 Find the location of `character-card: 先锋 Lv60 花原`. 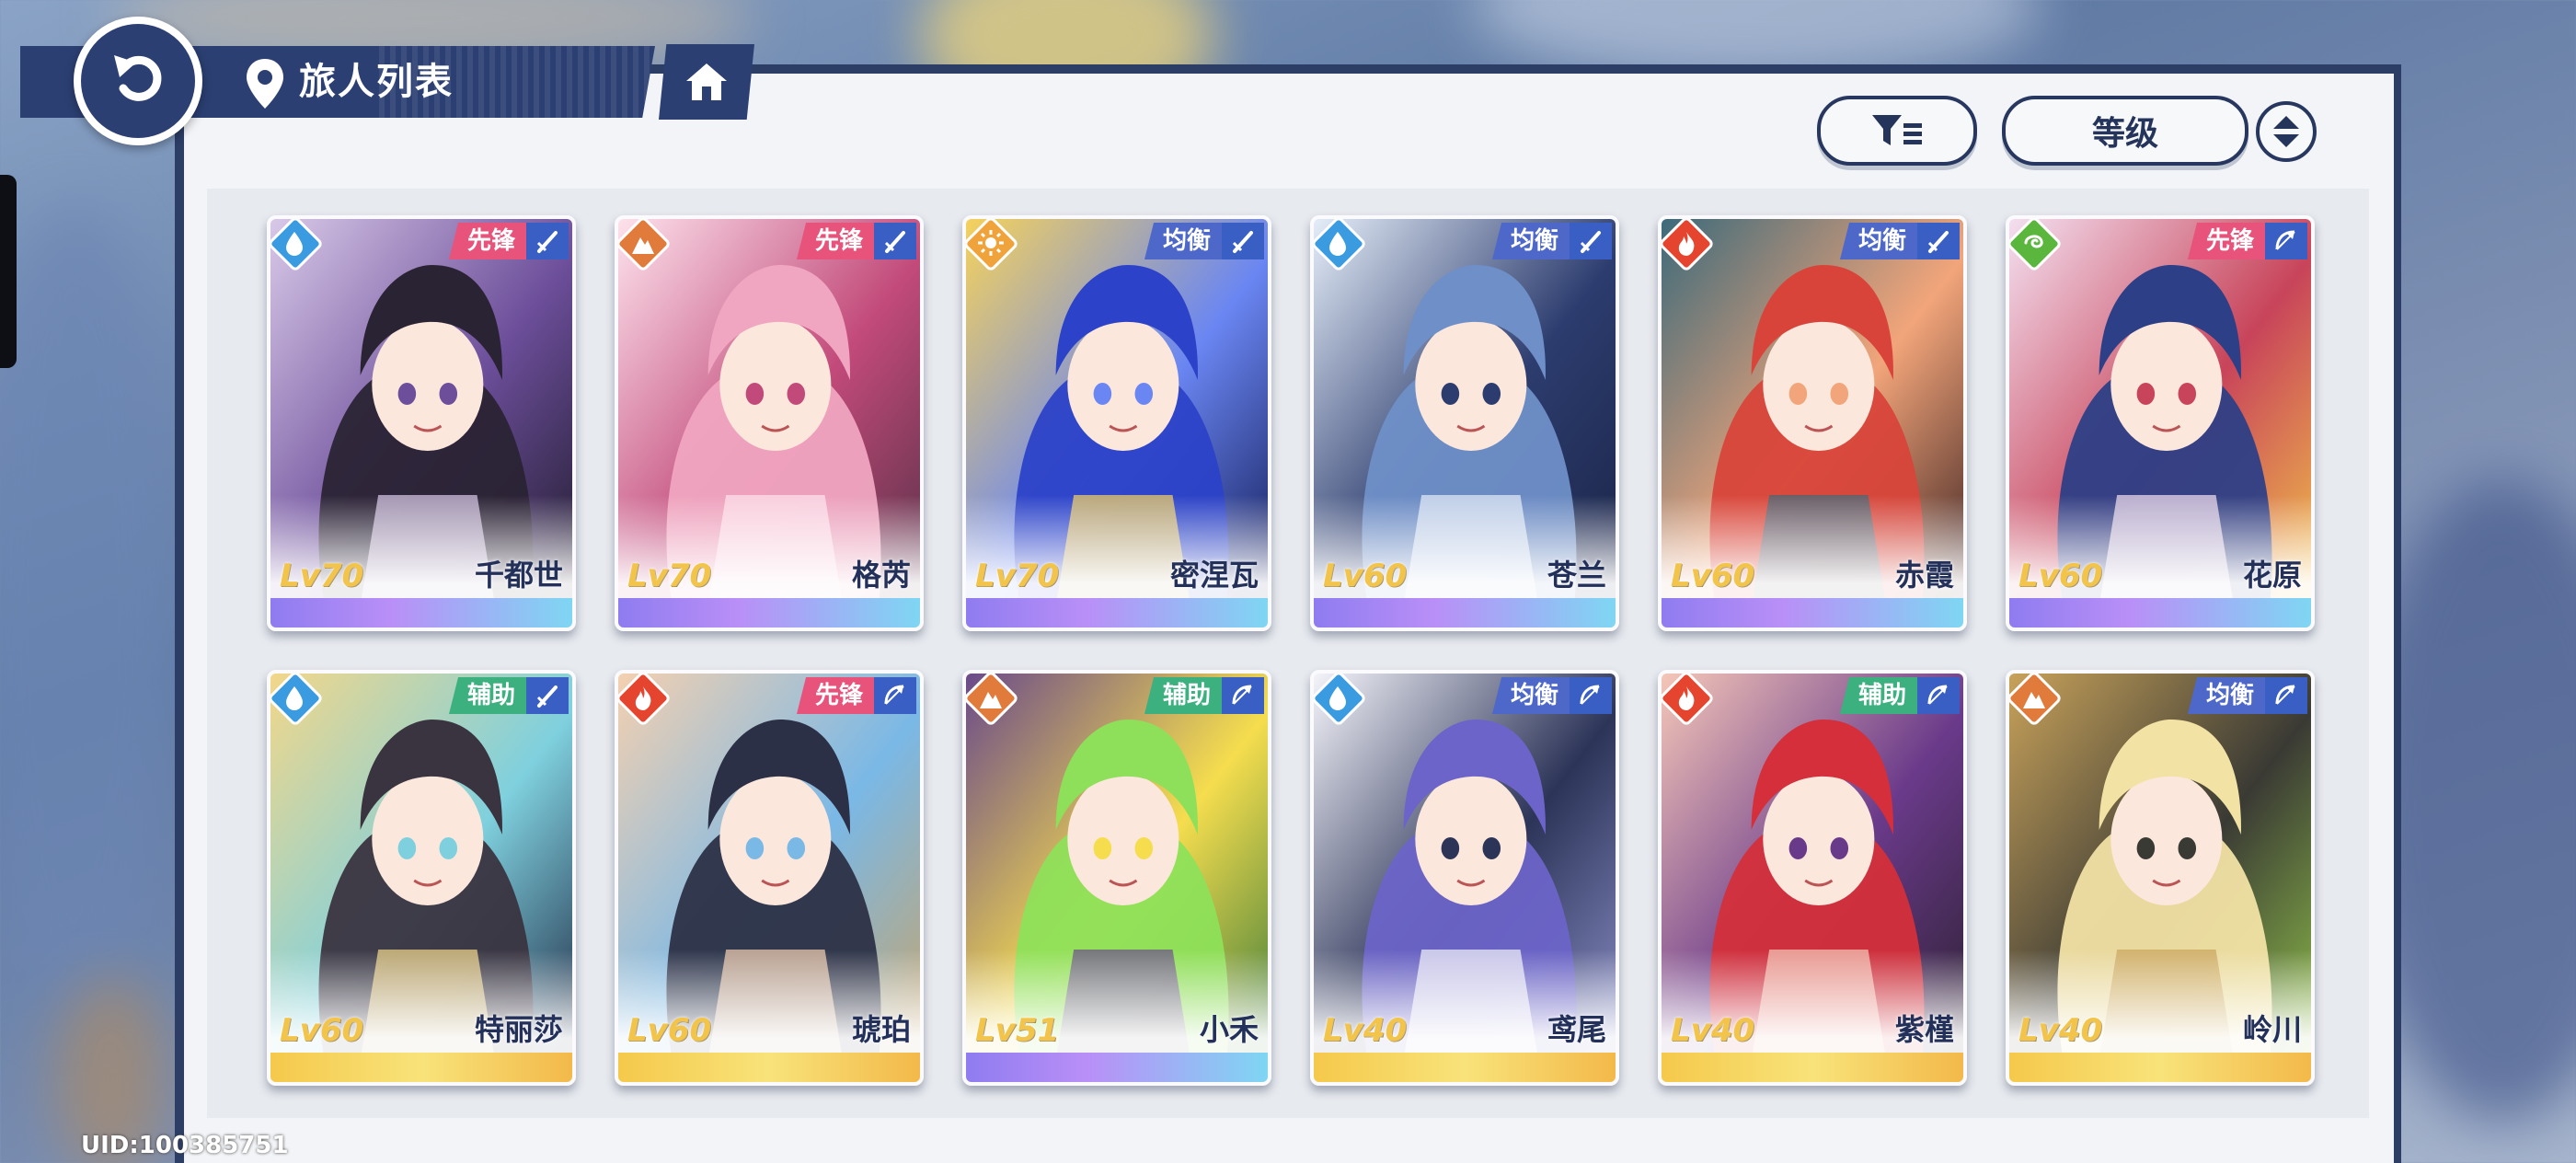

character-card: 先锋 Lv60 花原 is located at coordinates (2160, 423).